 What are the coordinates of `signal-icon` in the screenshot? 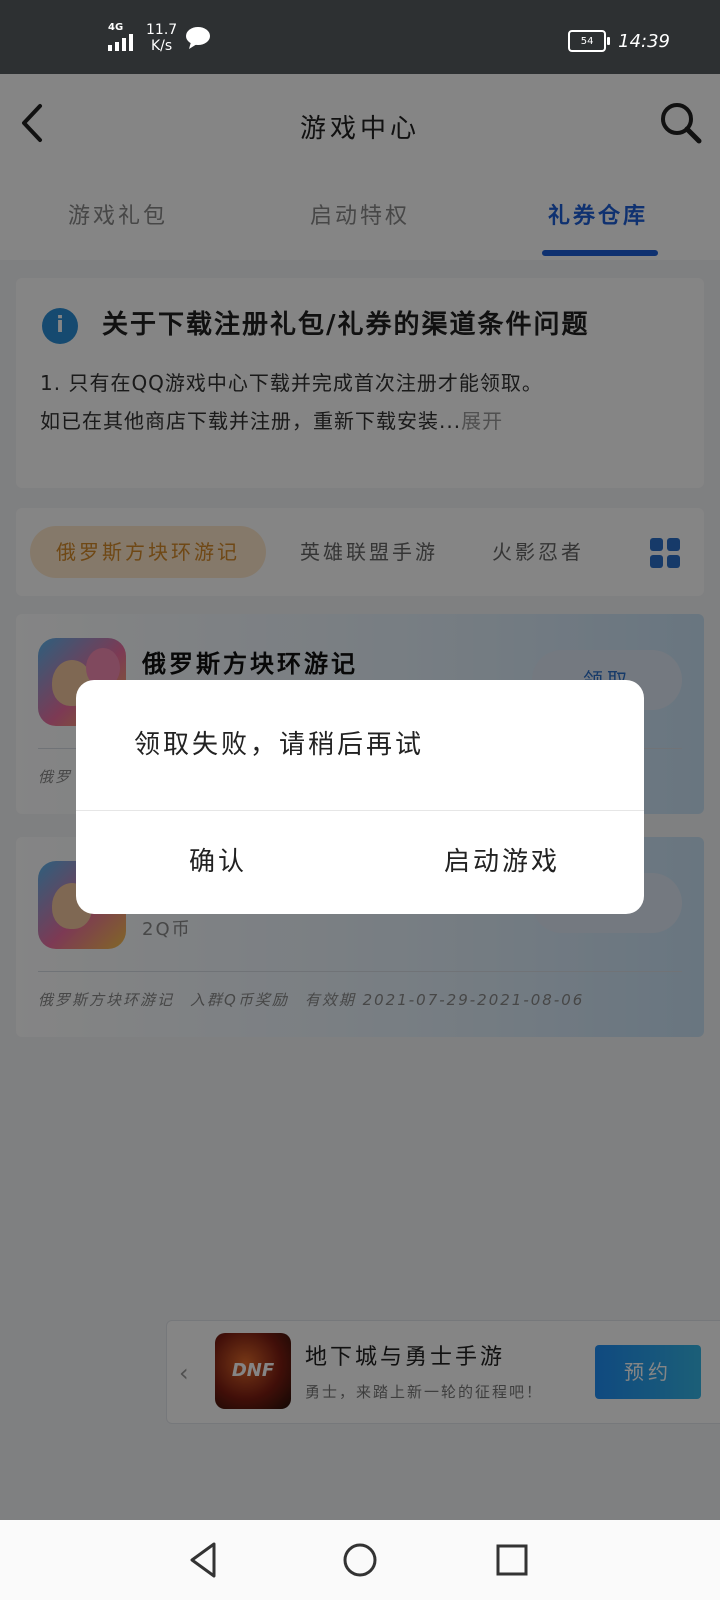 It's located at (120, 42).